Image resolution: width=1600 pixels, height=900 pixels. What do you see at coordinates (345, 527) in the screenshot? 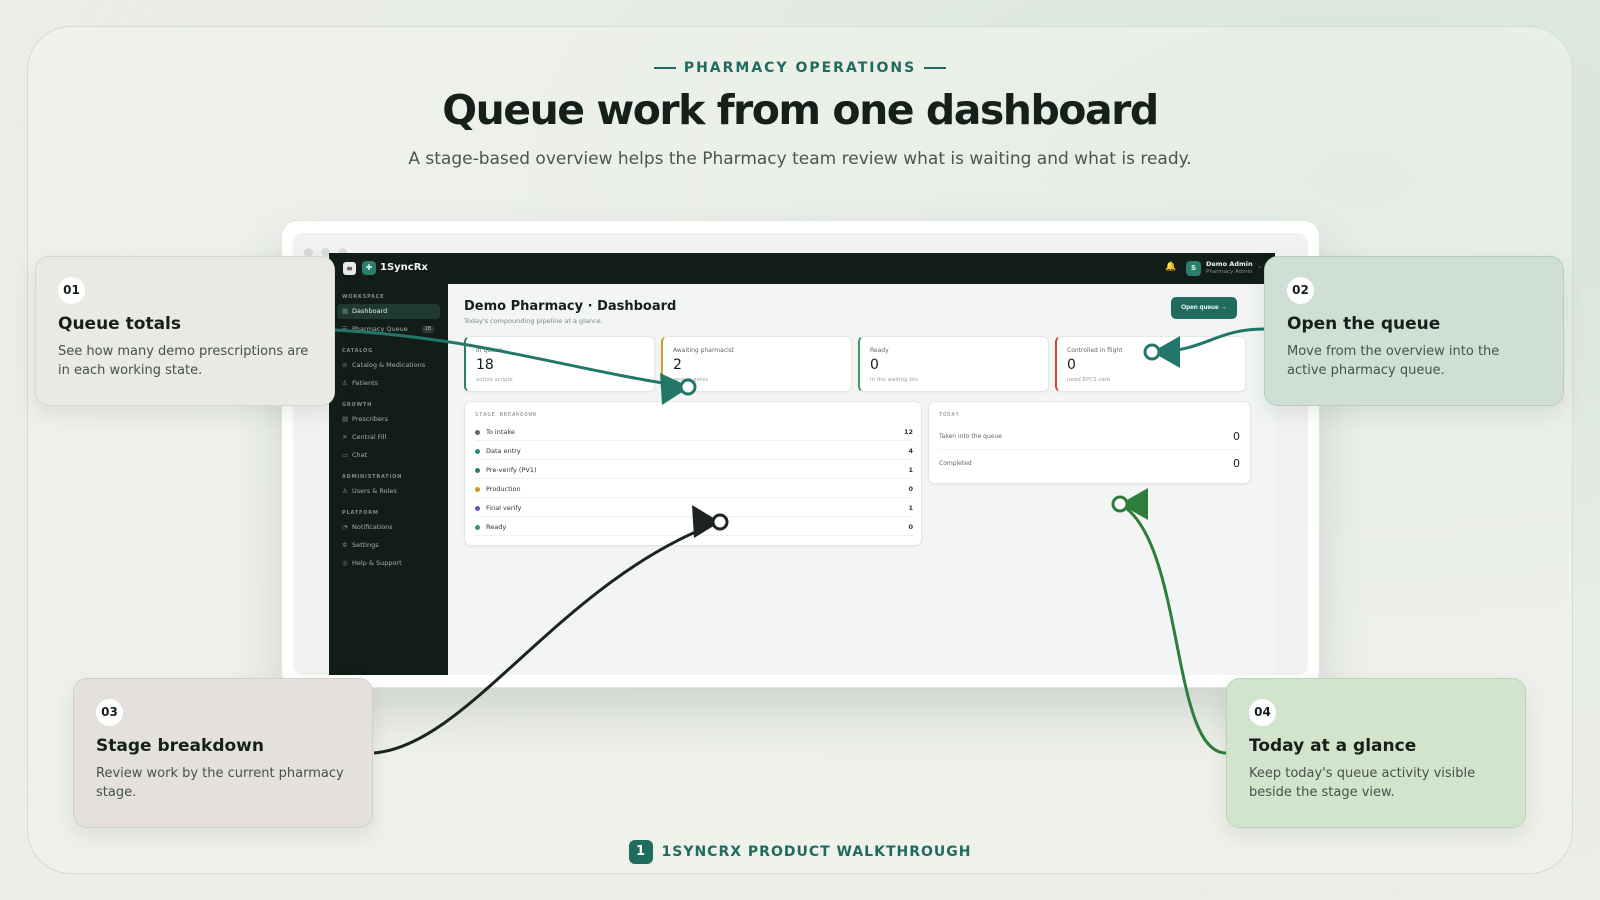
I see `bell-icon: ◔` at bounding box center [345, 527].